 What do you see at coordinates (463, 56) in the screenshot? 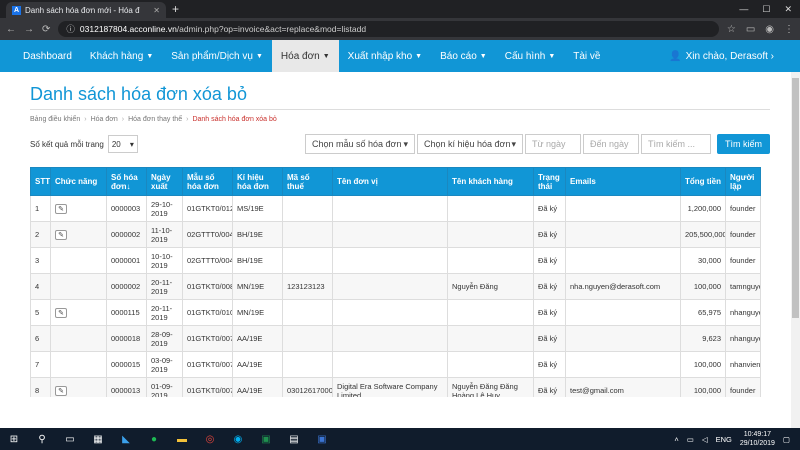
I see `nav-reports: Báo cáo ▼` at bounding box center [463, 56].